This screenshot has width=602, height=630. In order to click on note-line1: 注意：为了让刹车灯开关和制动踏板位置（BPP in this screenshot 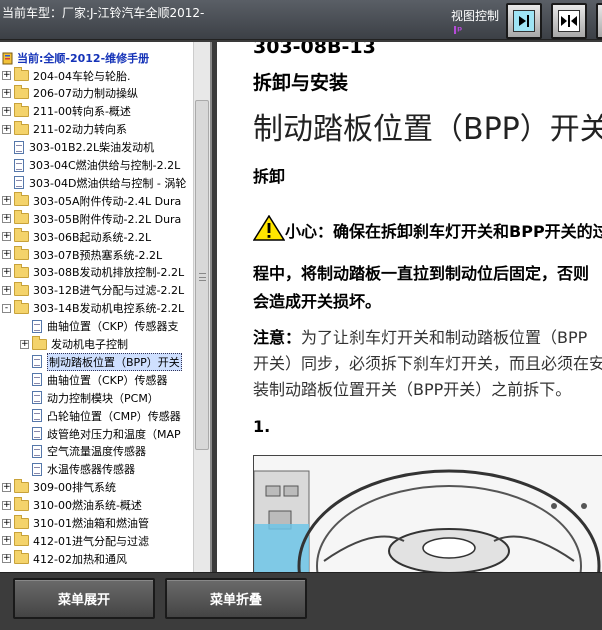, I will do `click(420, 336)`.